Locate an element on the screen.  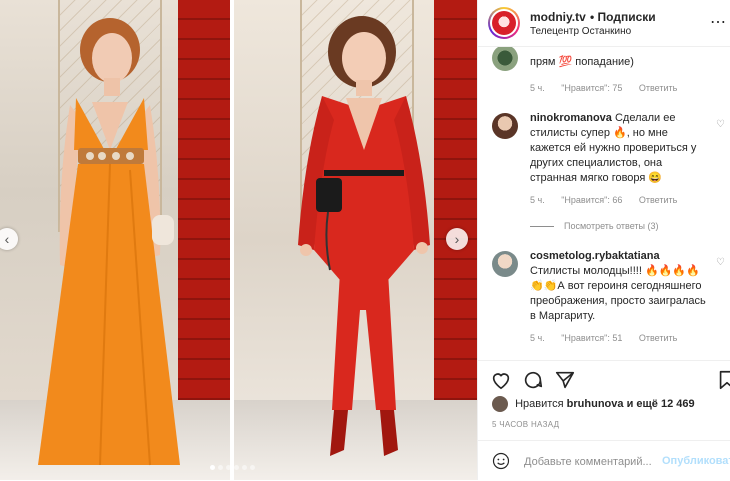
publish-button: Опубликовать is located at coordinates (696, 461).